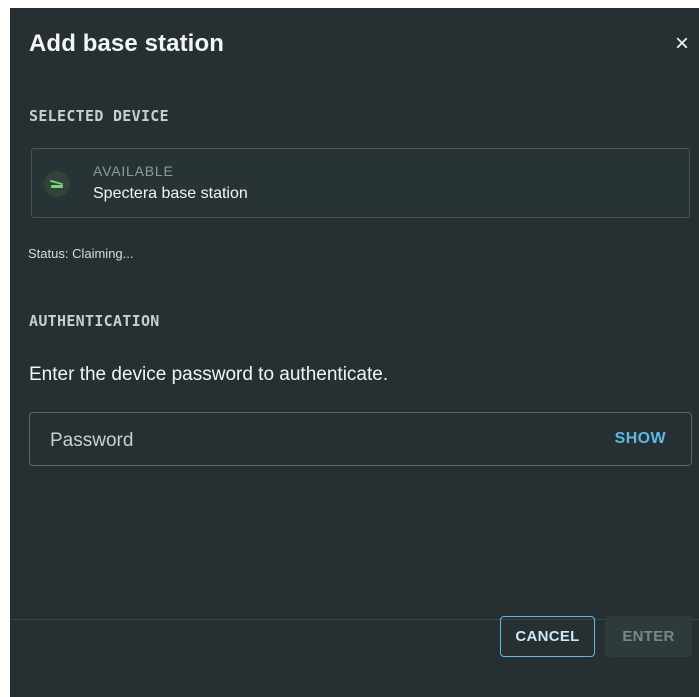  Describe the element at coordinates (170, 193) in the screenshot. I see `device-name: Spectera base station` at that location.